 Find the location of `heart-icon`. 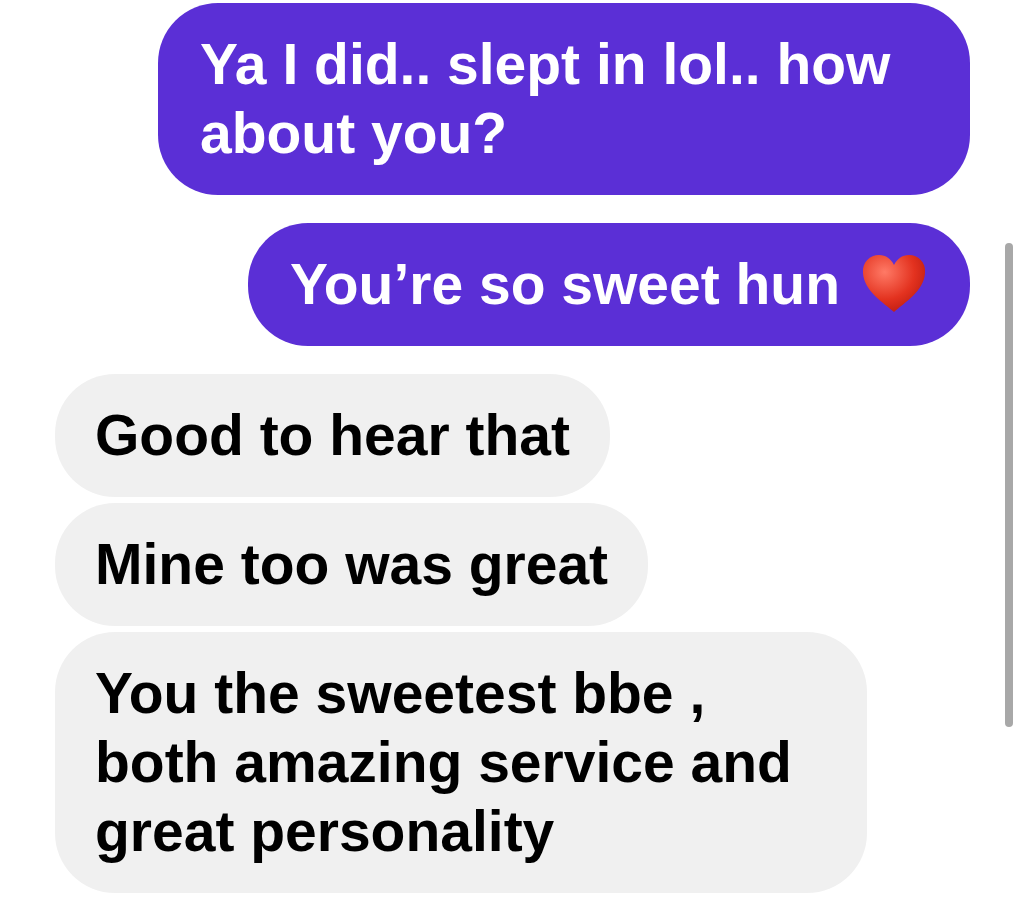

heart-icon is located at coordinates (894, 284).